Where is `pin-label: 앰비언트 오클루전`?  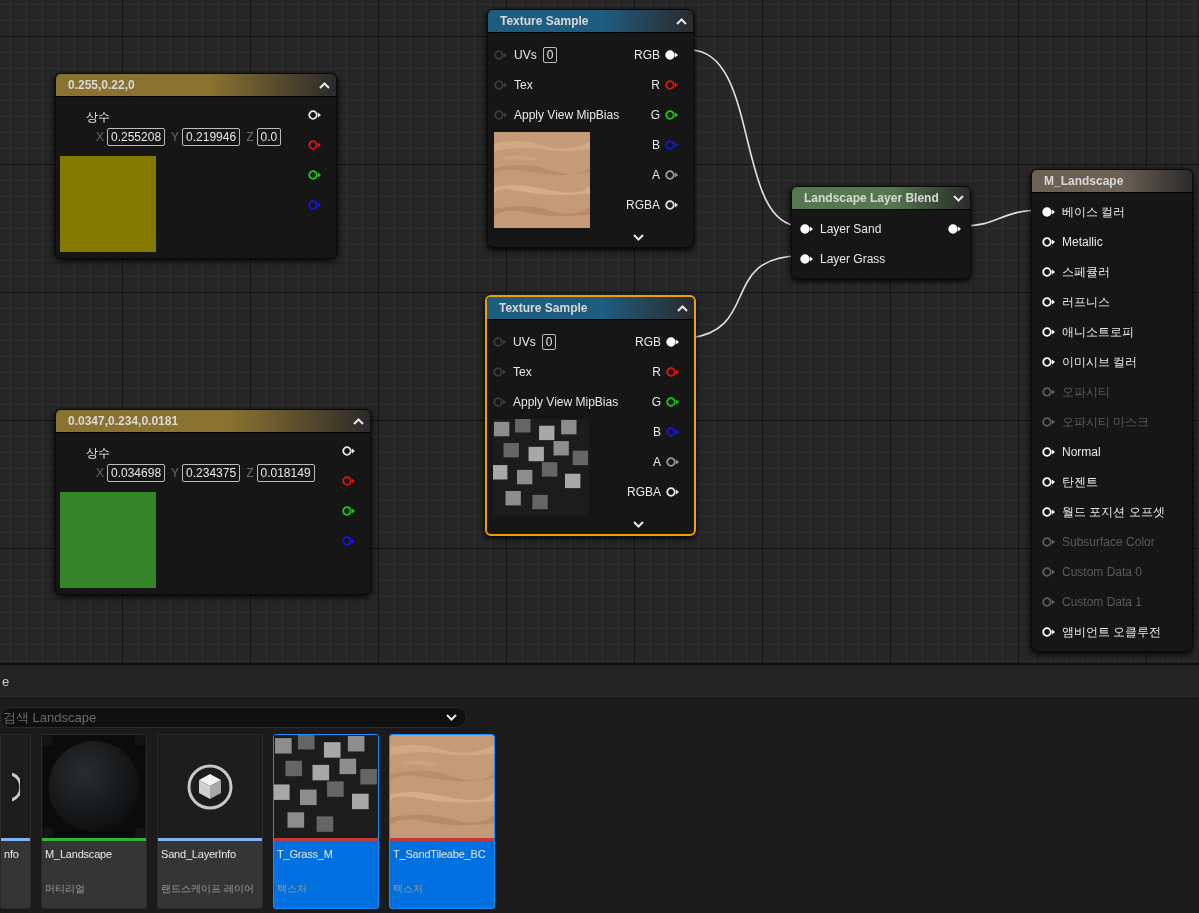 pin-label: 앰비언트 오클루전 is located at coordinates (1112, 632).